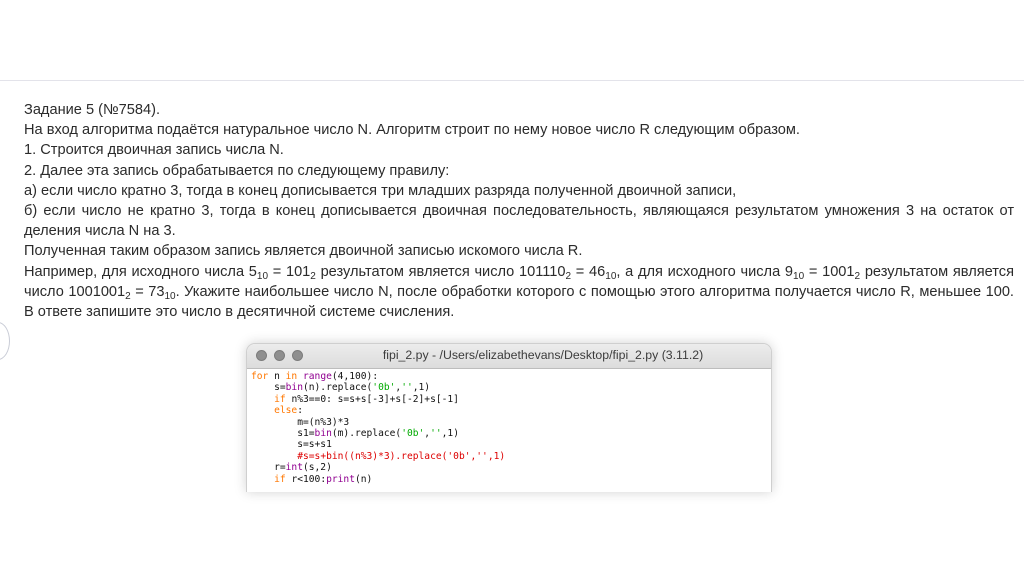 The image size is (1024, 574). Describe the element at coordinates (294, 468) in the screenshot. I see `builtin-token: int` at that location.